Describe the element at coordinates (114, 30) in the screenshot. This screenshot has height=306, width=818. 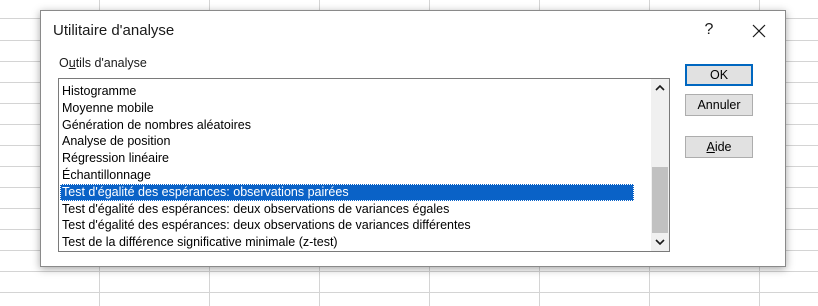
I see `dialog-title: Utilitaire d'analyse` at that location.